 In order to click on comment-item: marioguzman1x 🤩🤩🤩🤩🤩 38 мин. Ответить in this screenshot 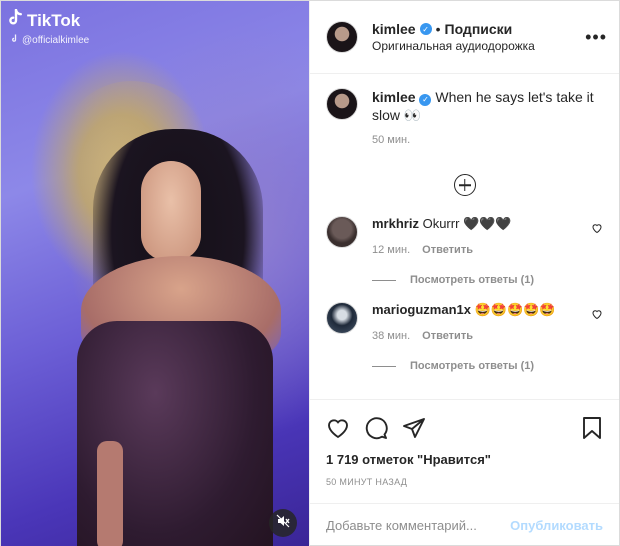, I will do `click(464, 322)`.